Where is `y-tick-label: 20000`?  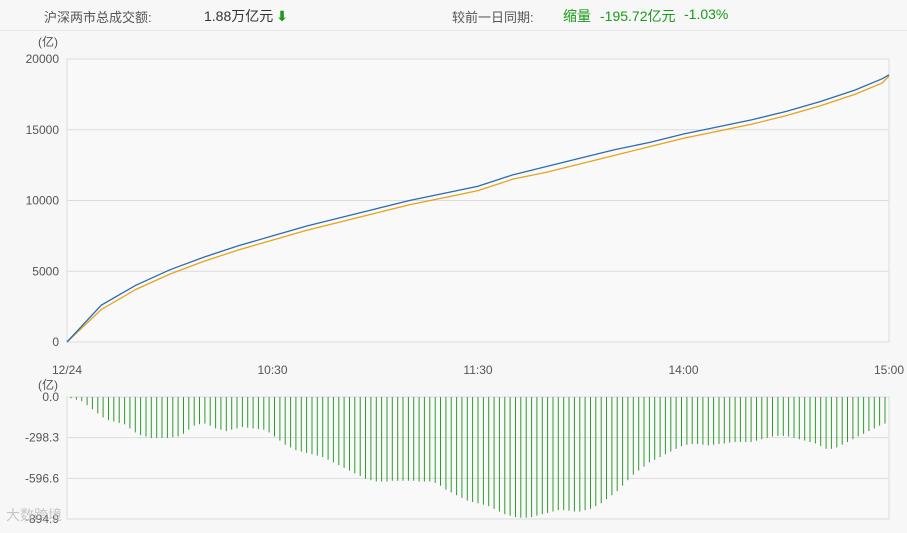 y-tick-label: 20000 is located at coordinates (43, 59).